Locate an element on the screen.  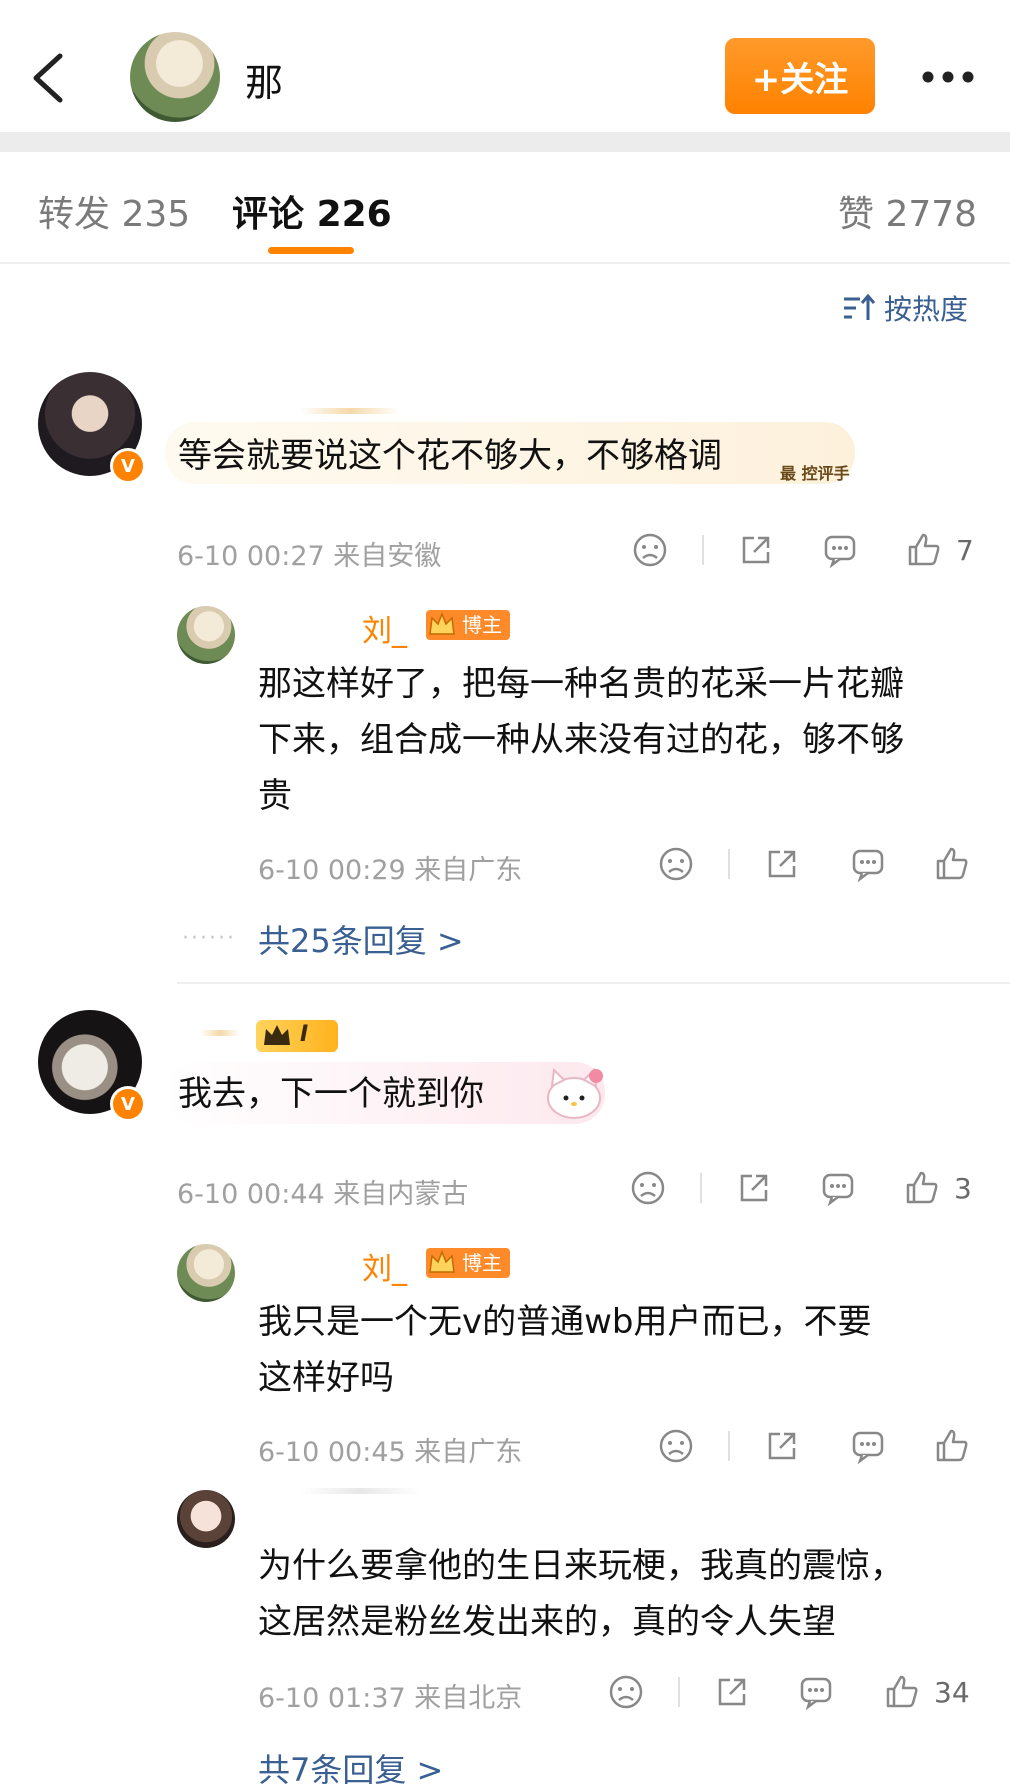
tab-reposts: 转发 235 is located at coordinates (114, 211).